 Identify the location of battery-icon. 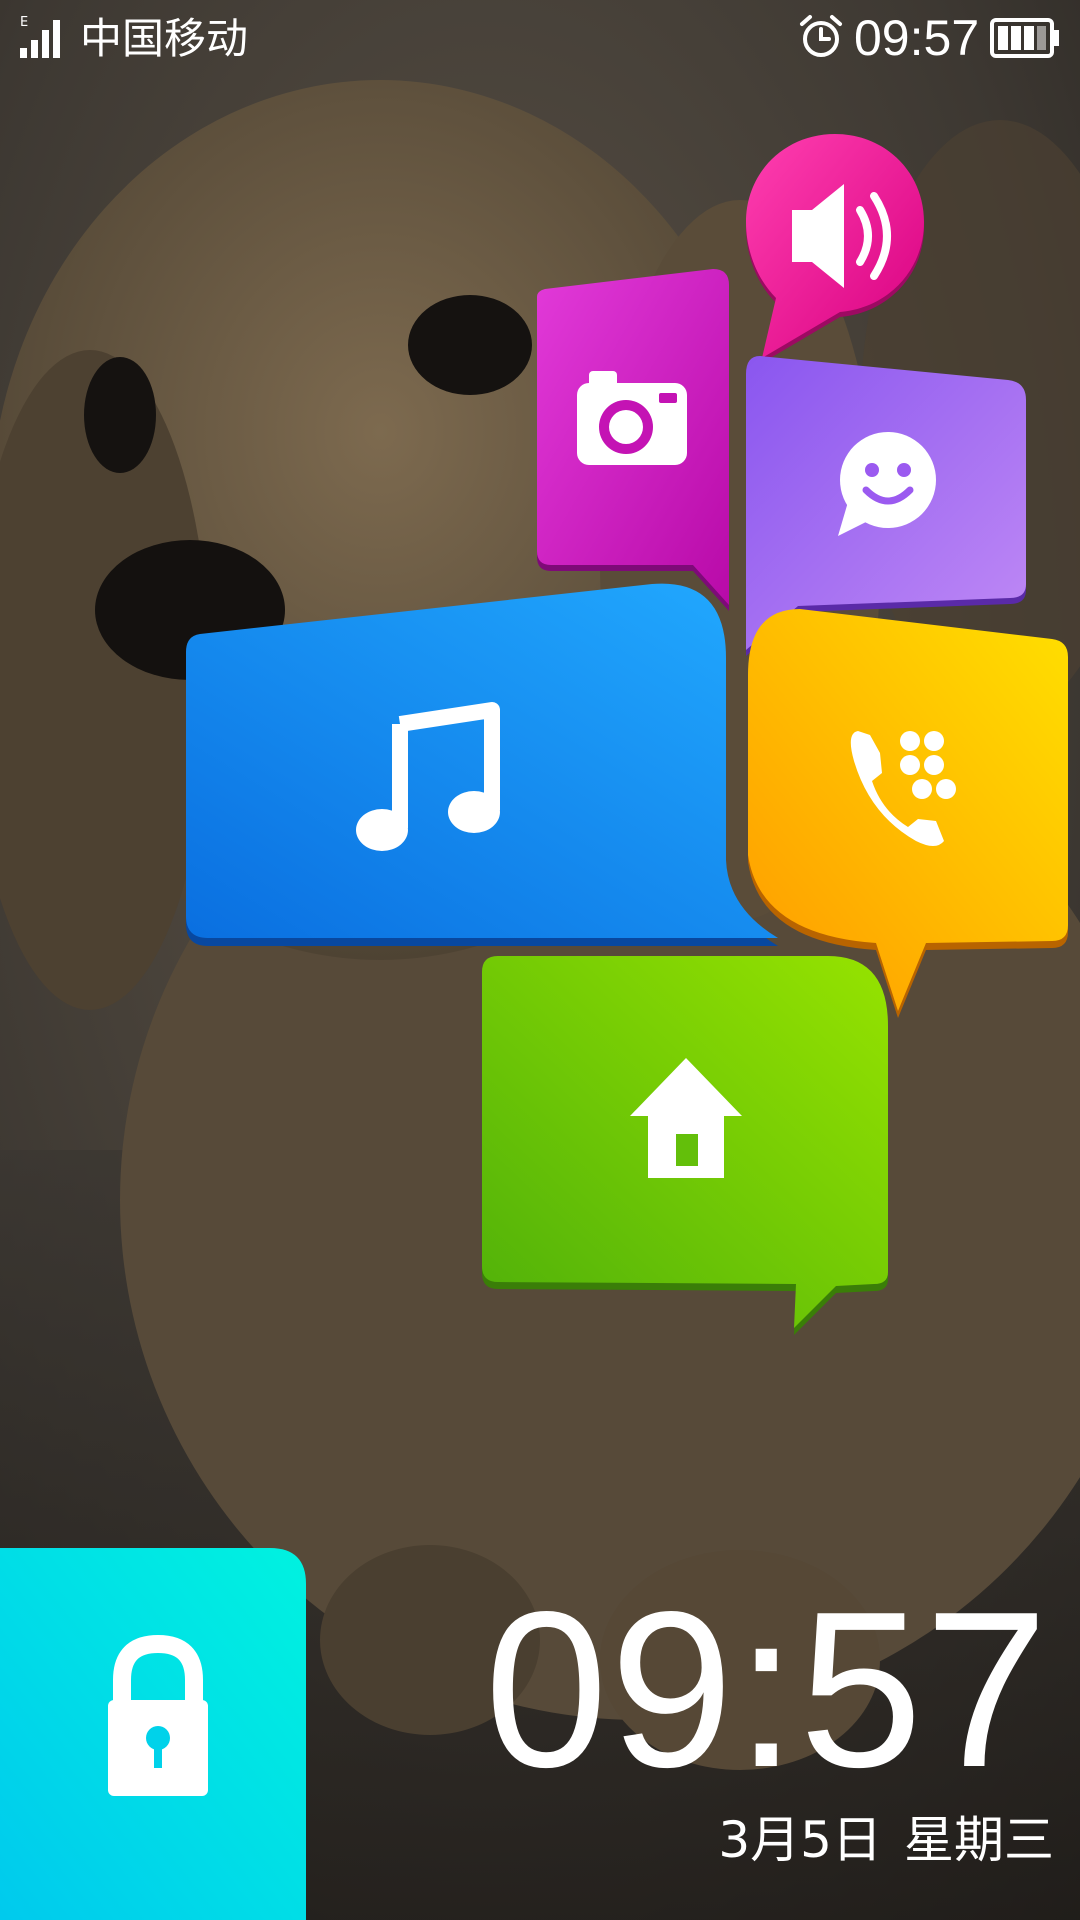
(1024, 38).